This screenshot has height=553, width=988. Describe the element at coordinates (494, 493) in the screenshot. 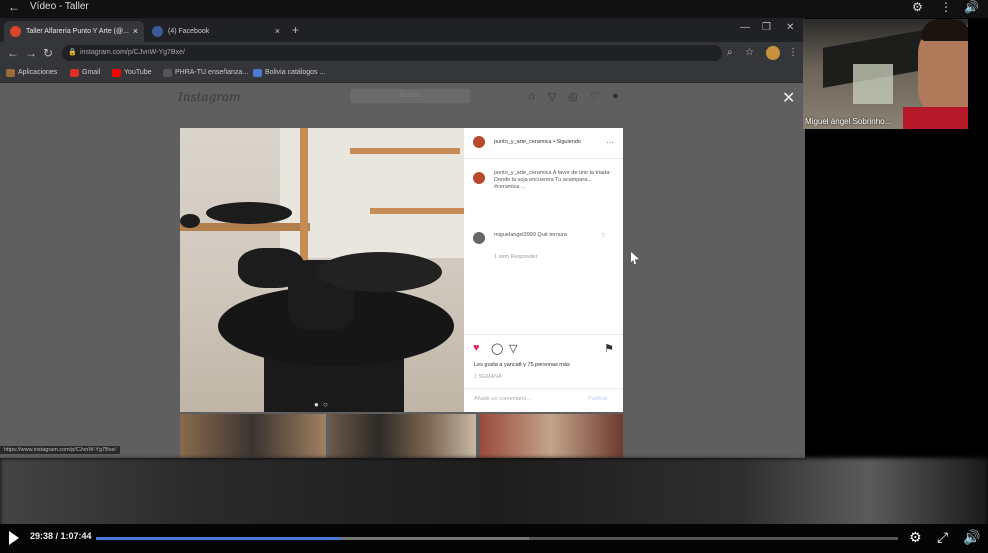

I see `blurred-region` at that location.